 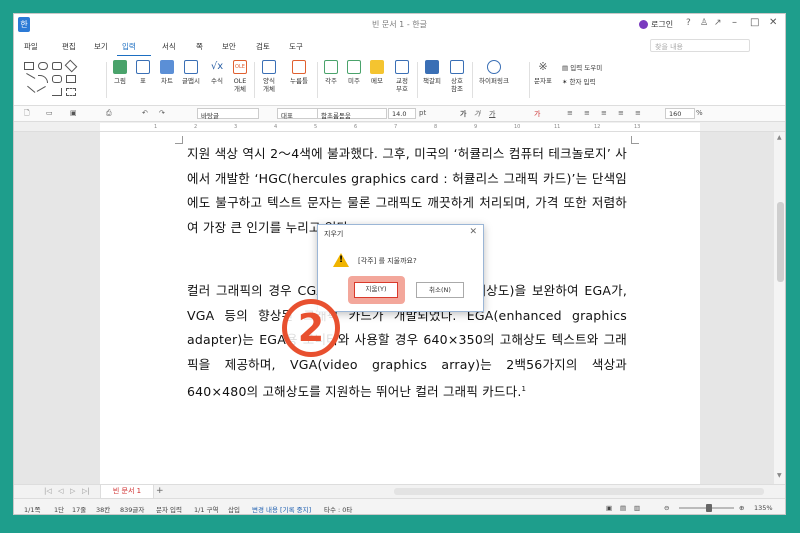 I want to click on formula-button: √x 수식, so click(x=217, y=72).